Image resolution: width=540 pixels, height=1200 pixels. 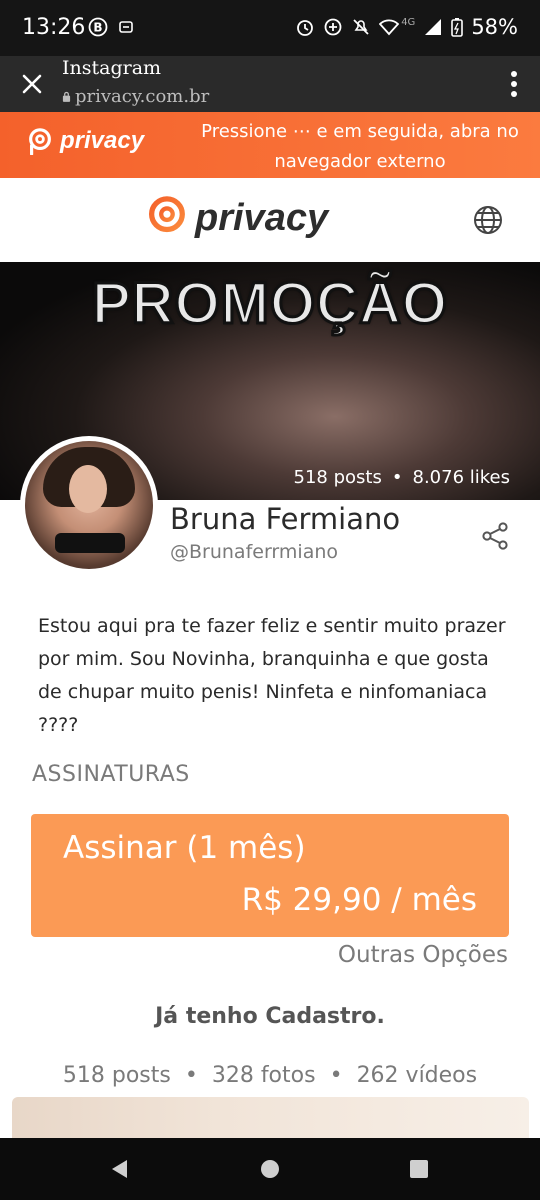 What do you see at coordinates (270, 875) in the screenshot?
I see `subscribe-button: Assinar (1 mês) R$ 29,90 / mês` at bounding box center [270, 875].